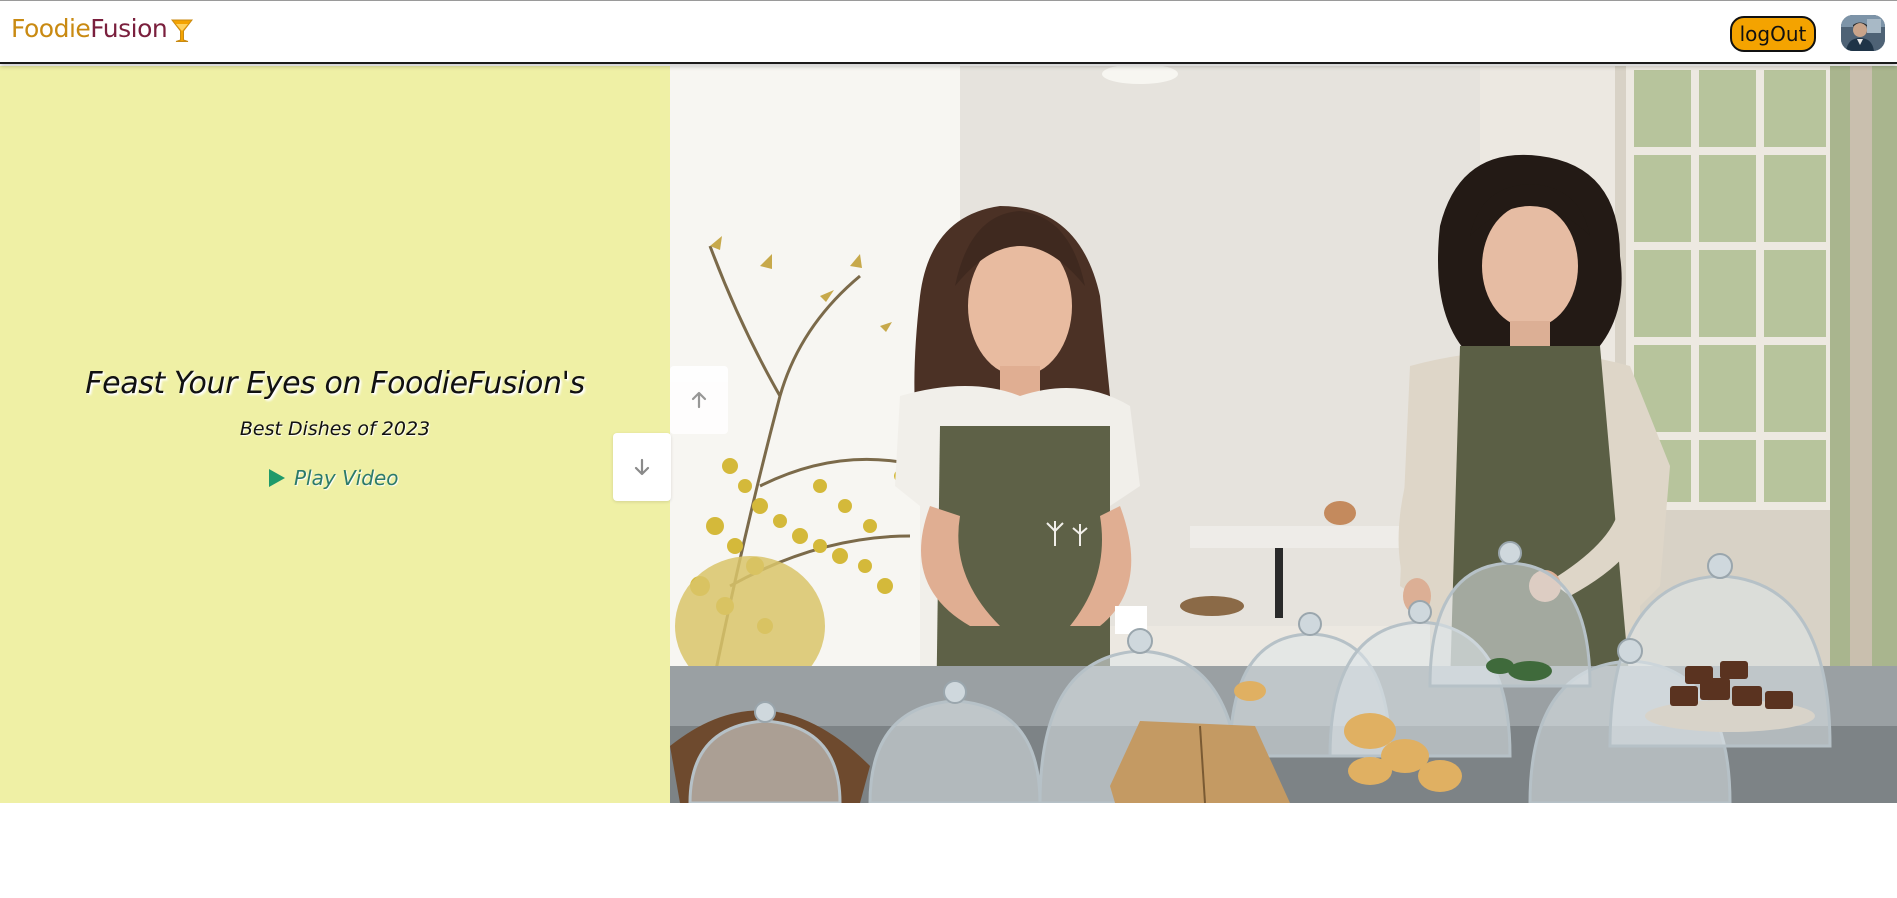  What do you see at coordinates (346, 478) in the screenshot?
I see `play-video-label: Play Video` at bounding box center [346, 478].